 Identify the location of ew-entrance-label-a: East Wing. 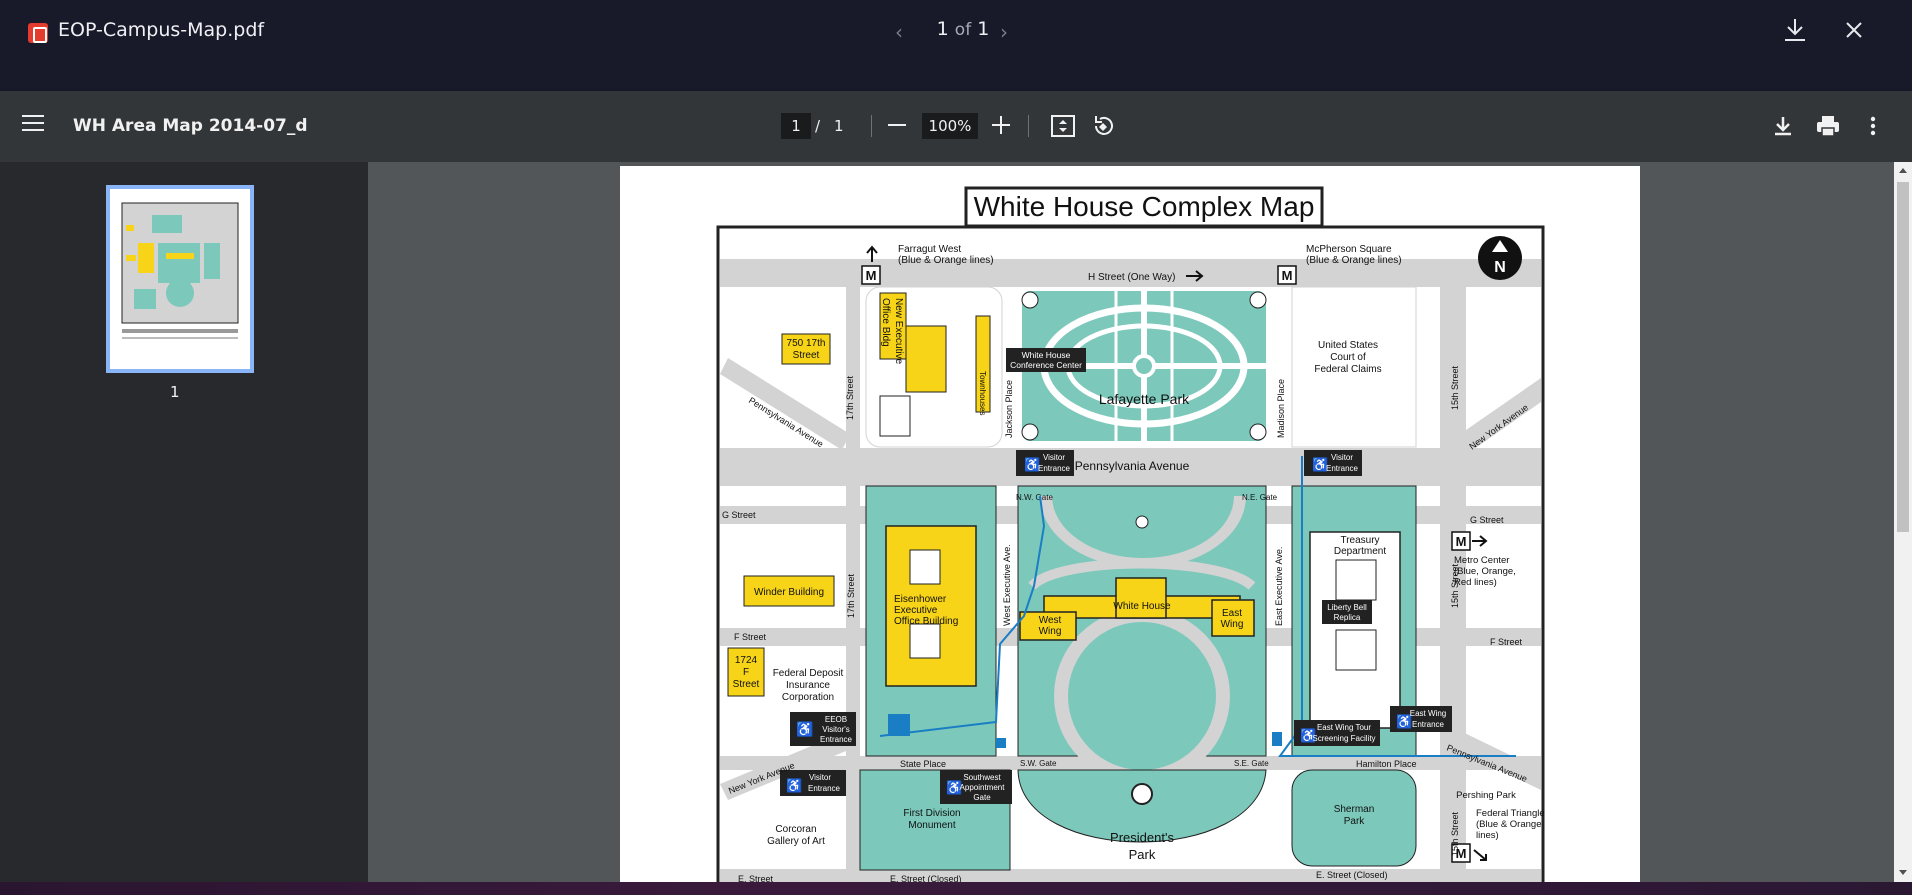
(1428, 713).